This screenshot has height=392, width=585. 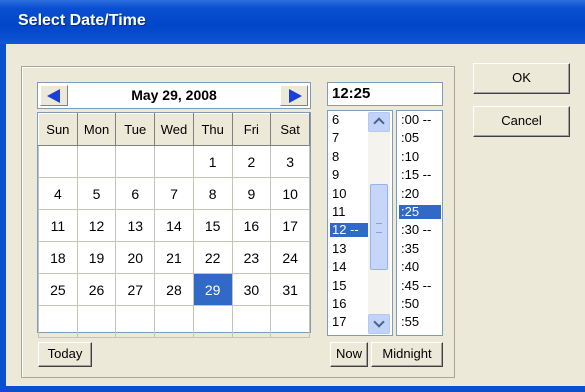 I want to click on calendar-day-cell: 10, so click(x=290, y=193).